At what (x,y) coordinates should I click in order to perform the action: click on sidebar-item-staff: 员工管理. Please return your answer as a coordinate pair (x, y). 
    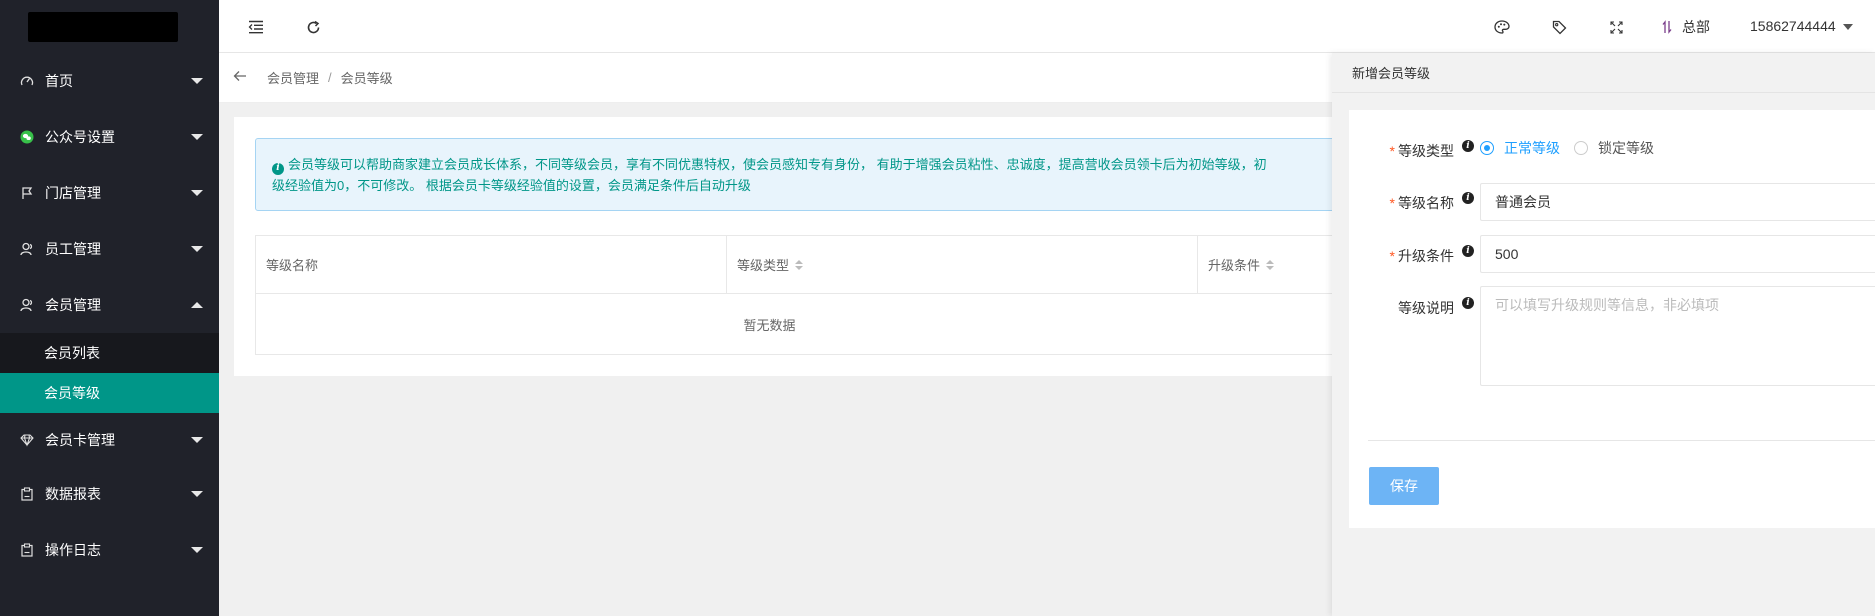
    Looking at the image, I should click on (109, 249).